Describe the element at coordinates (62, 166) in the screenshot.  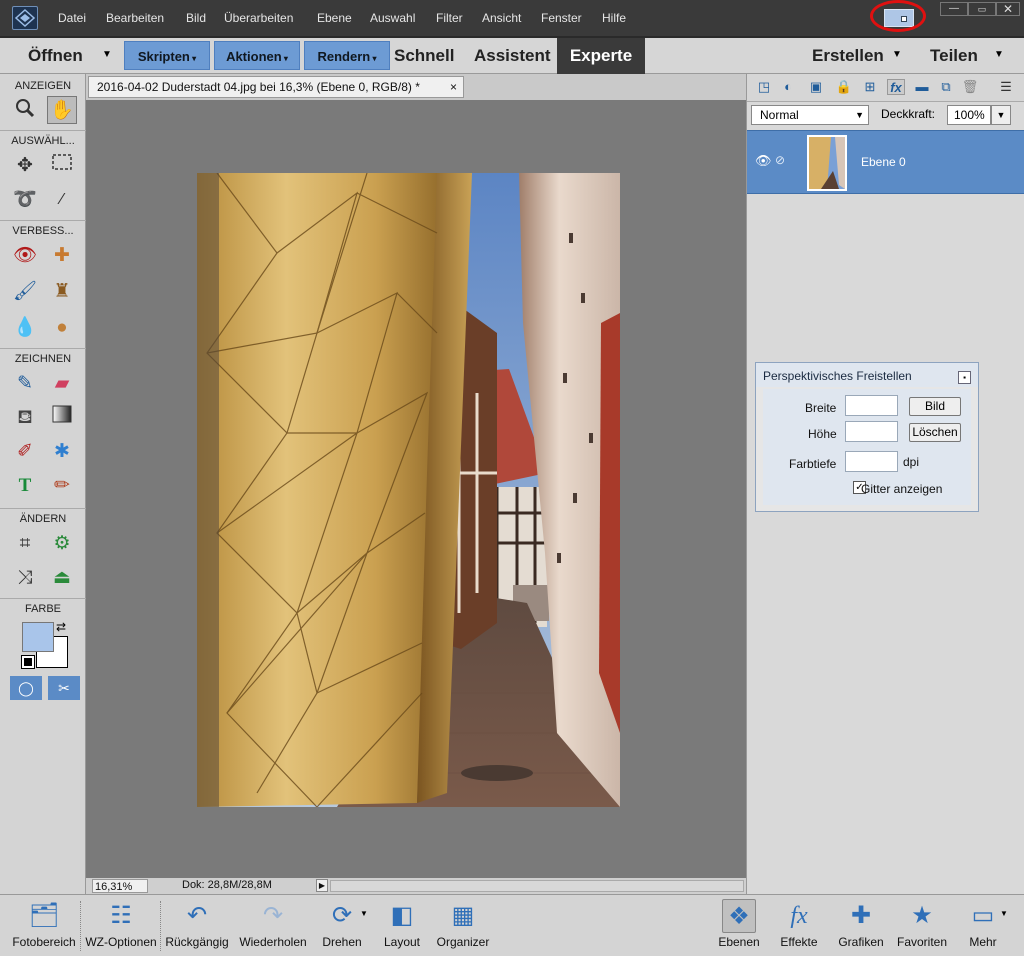
I see `marquee-tool-icon` at that location.